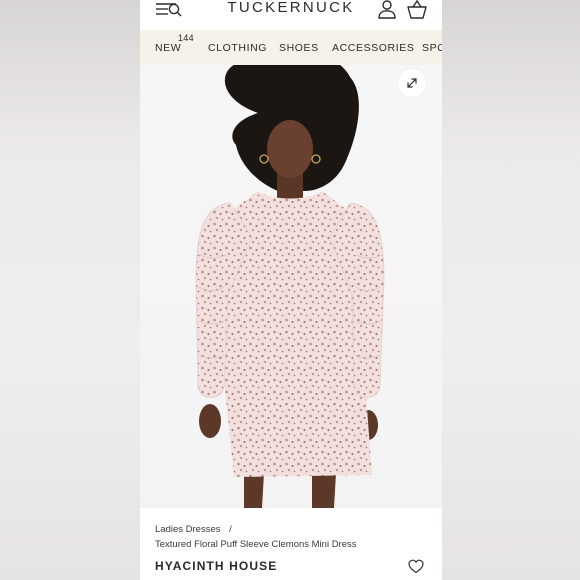  I want to click on shopping-bag-icon, so click(417, 10).